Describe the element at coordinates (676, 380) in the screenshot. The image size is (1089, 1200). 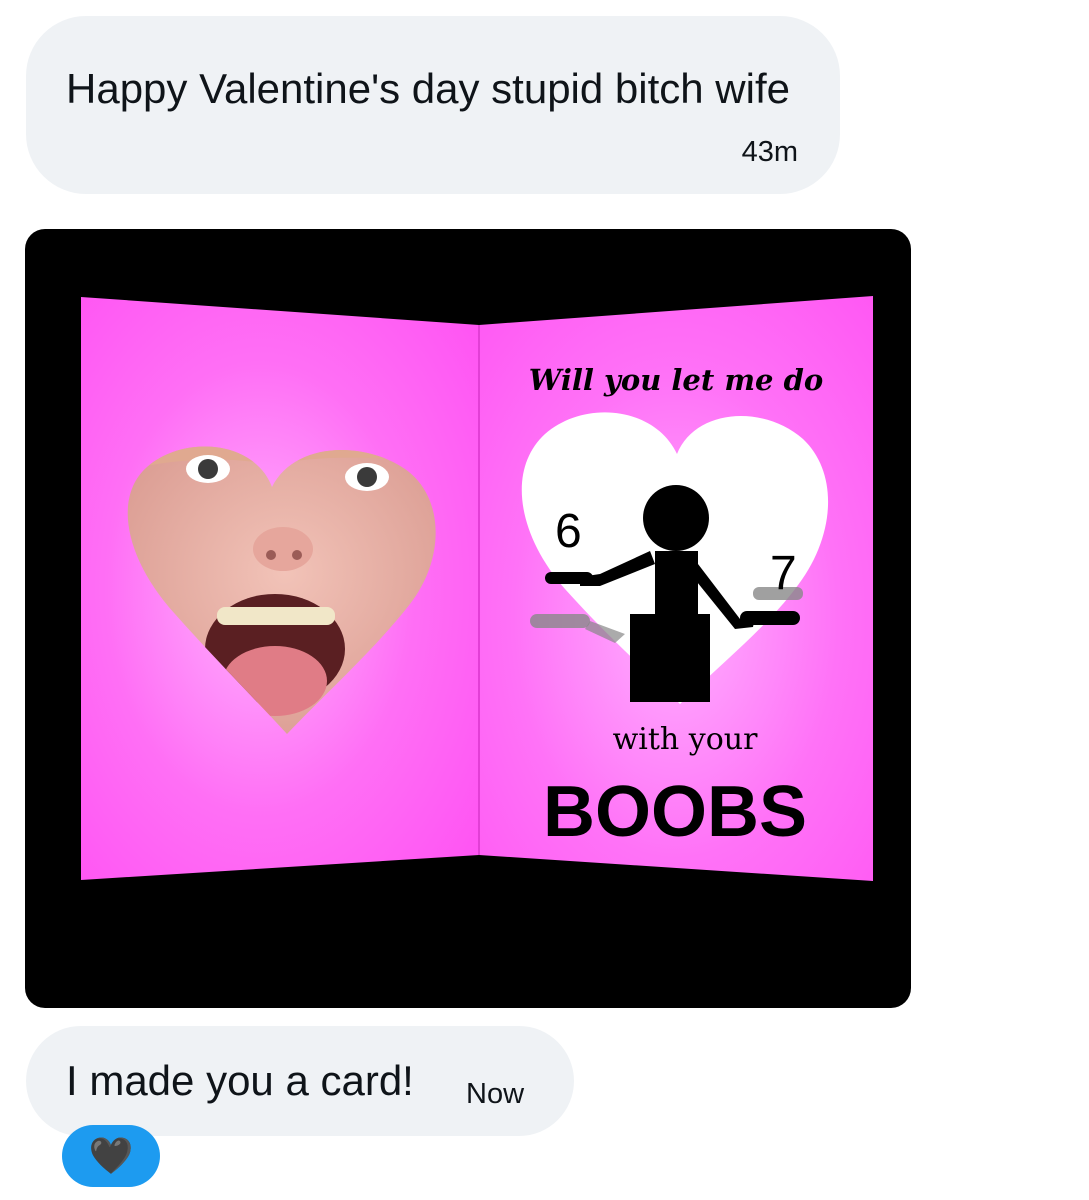
I see `card-line-1: Will you let me do` at that location.